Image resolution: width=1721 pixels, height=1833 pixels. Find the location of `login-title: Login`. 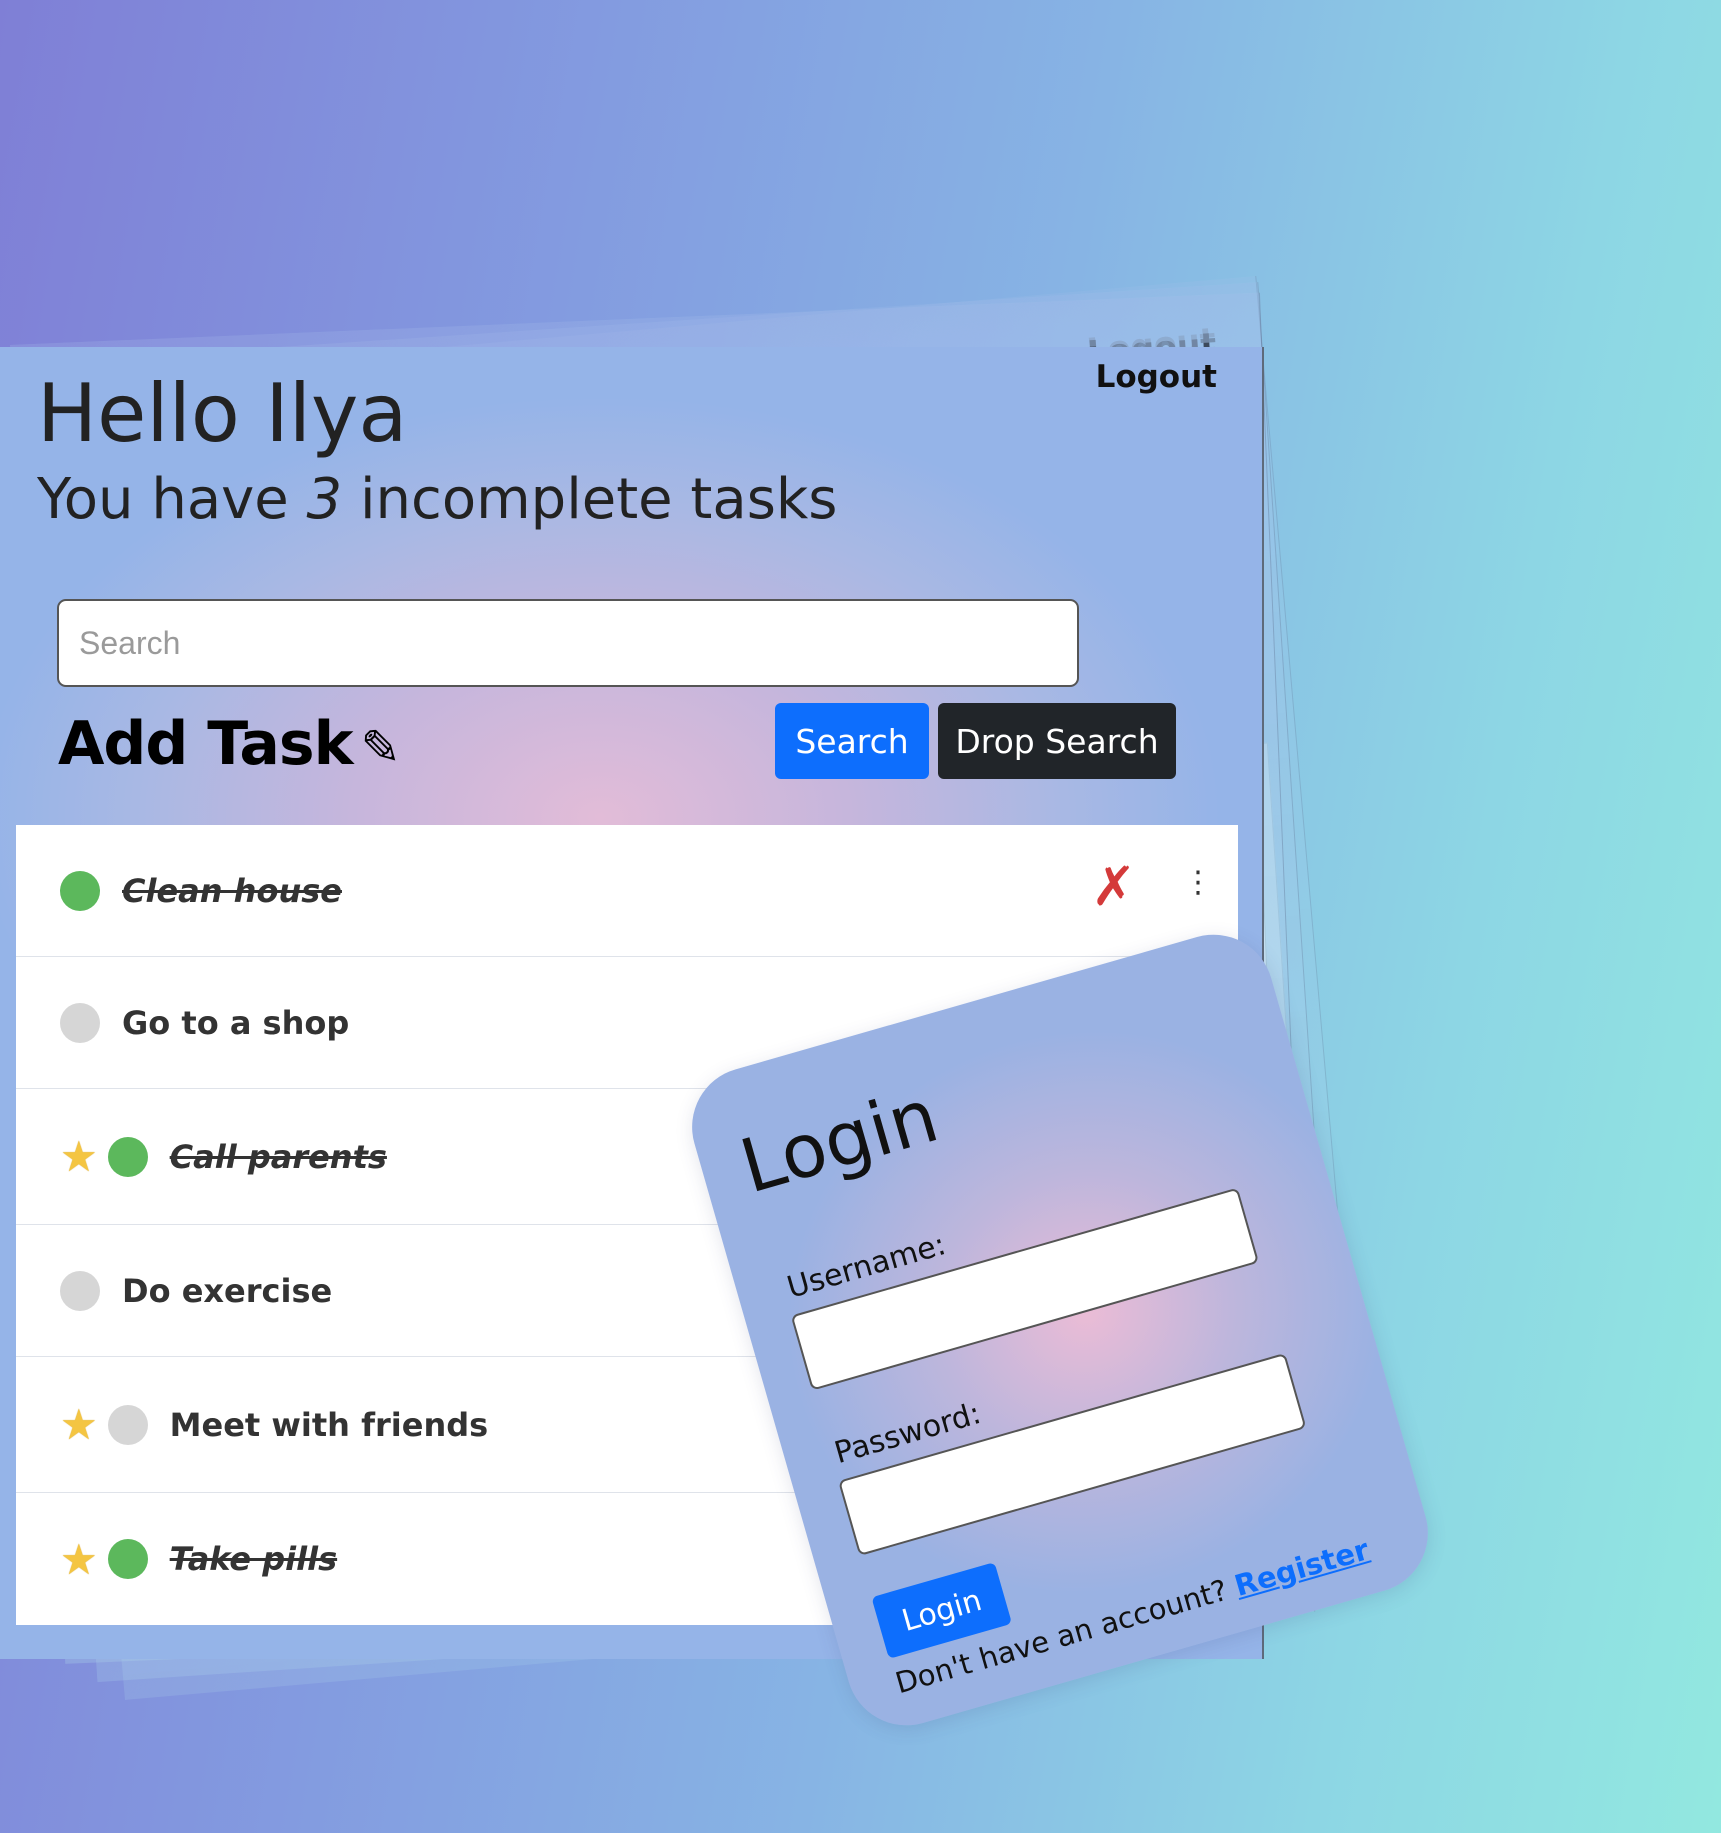

login-title: Login is located at coordinates (839, 1141).